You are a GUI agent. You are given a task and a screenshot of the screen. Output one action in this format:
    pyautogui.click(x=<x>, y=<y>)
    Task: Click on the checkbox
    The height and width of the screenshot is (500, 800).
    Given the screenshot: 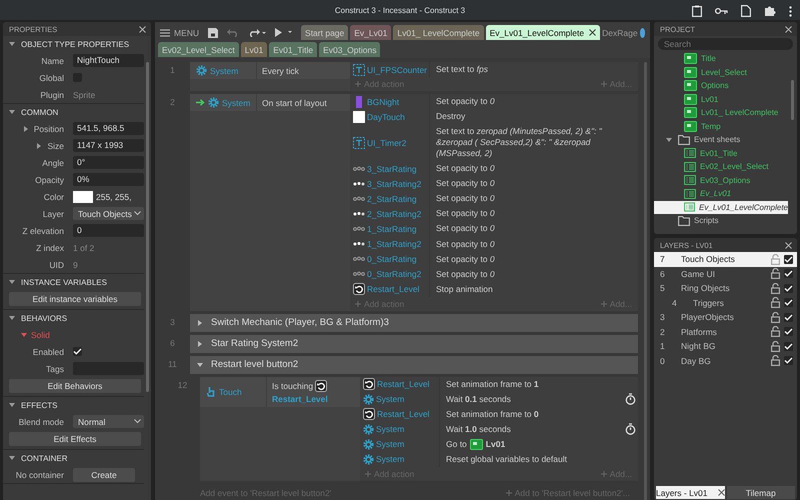 What is the action you would take?
    pyautogui.click(x=77, y=351)
    